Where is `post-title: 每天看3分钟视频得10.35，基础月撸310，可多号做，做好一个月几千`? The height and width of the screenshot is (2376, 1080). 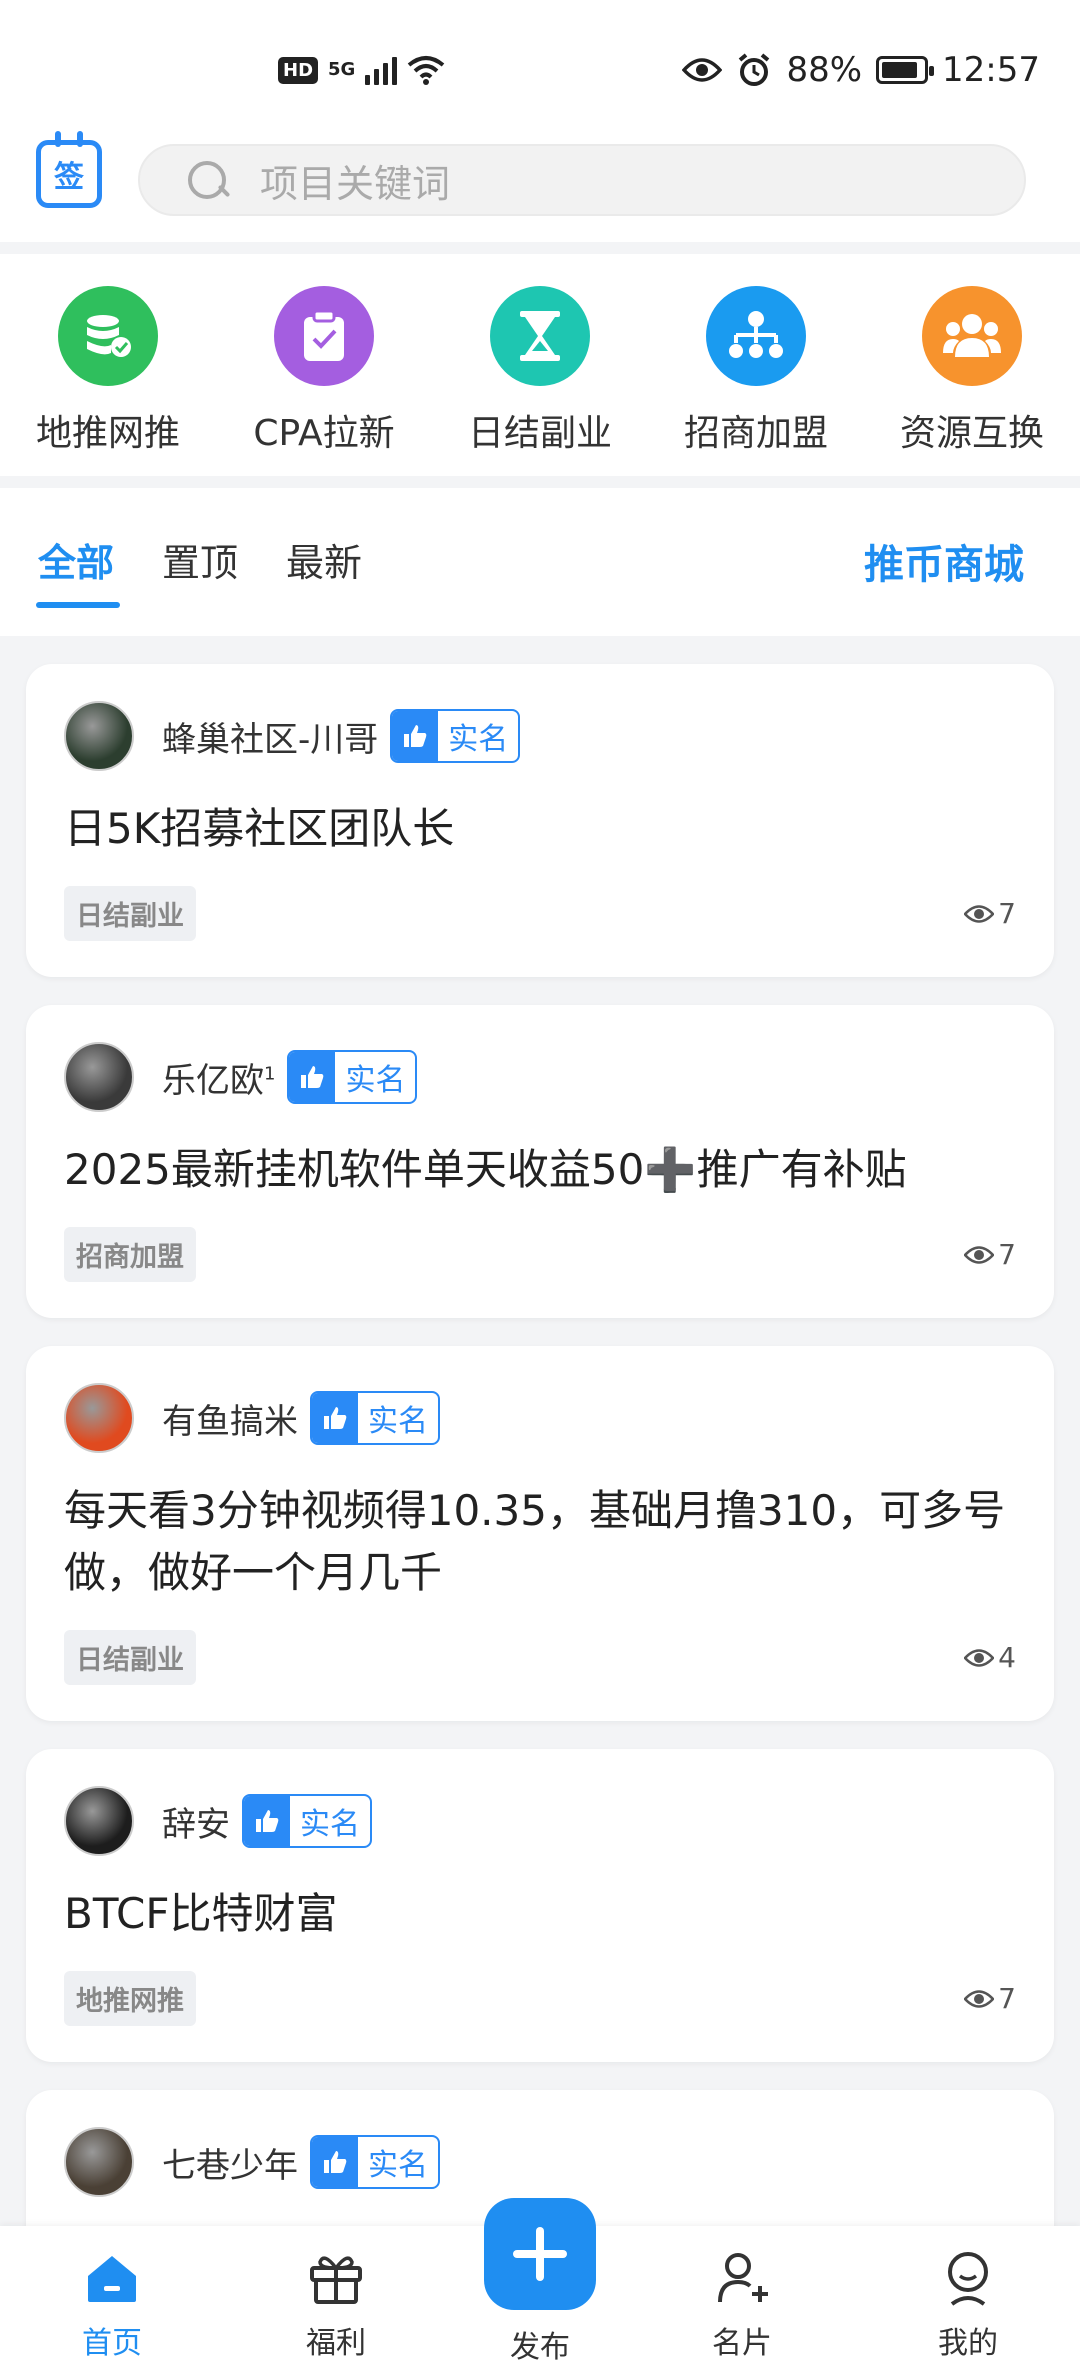 post-title: 每天看3分钟视频得10.35，基础月撸310，可多号做，做好一个月几千 is located at coordinates (540, 1542).